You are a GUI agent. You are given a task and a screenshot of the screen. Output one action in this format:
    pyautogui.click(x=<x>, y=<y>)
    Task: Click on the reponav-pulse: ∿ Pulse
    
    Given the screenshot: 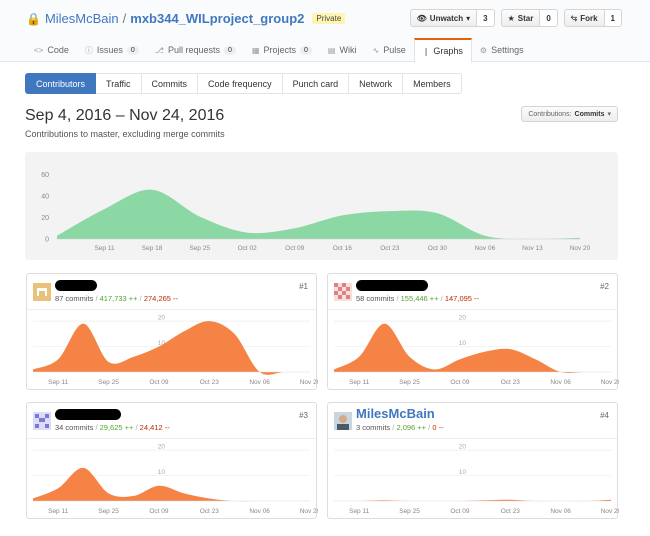 What is the action you would take?
    pyautogui.click(x=388, y=50)
    